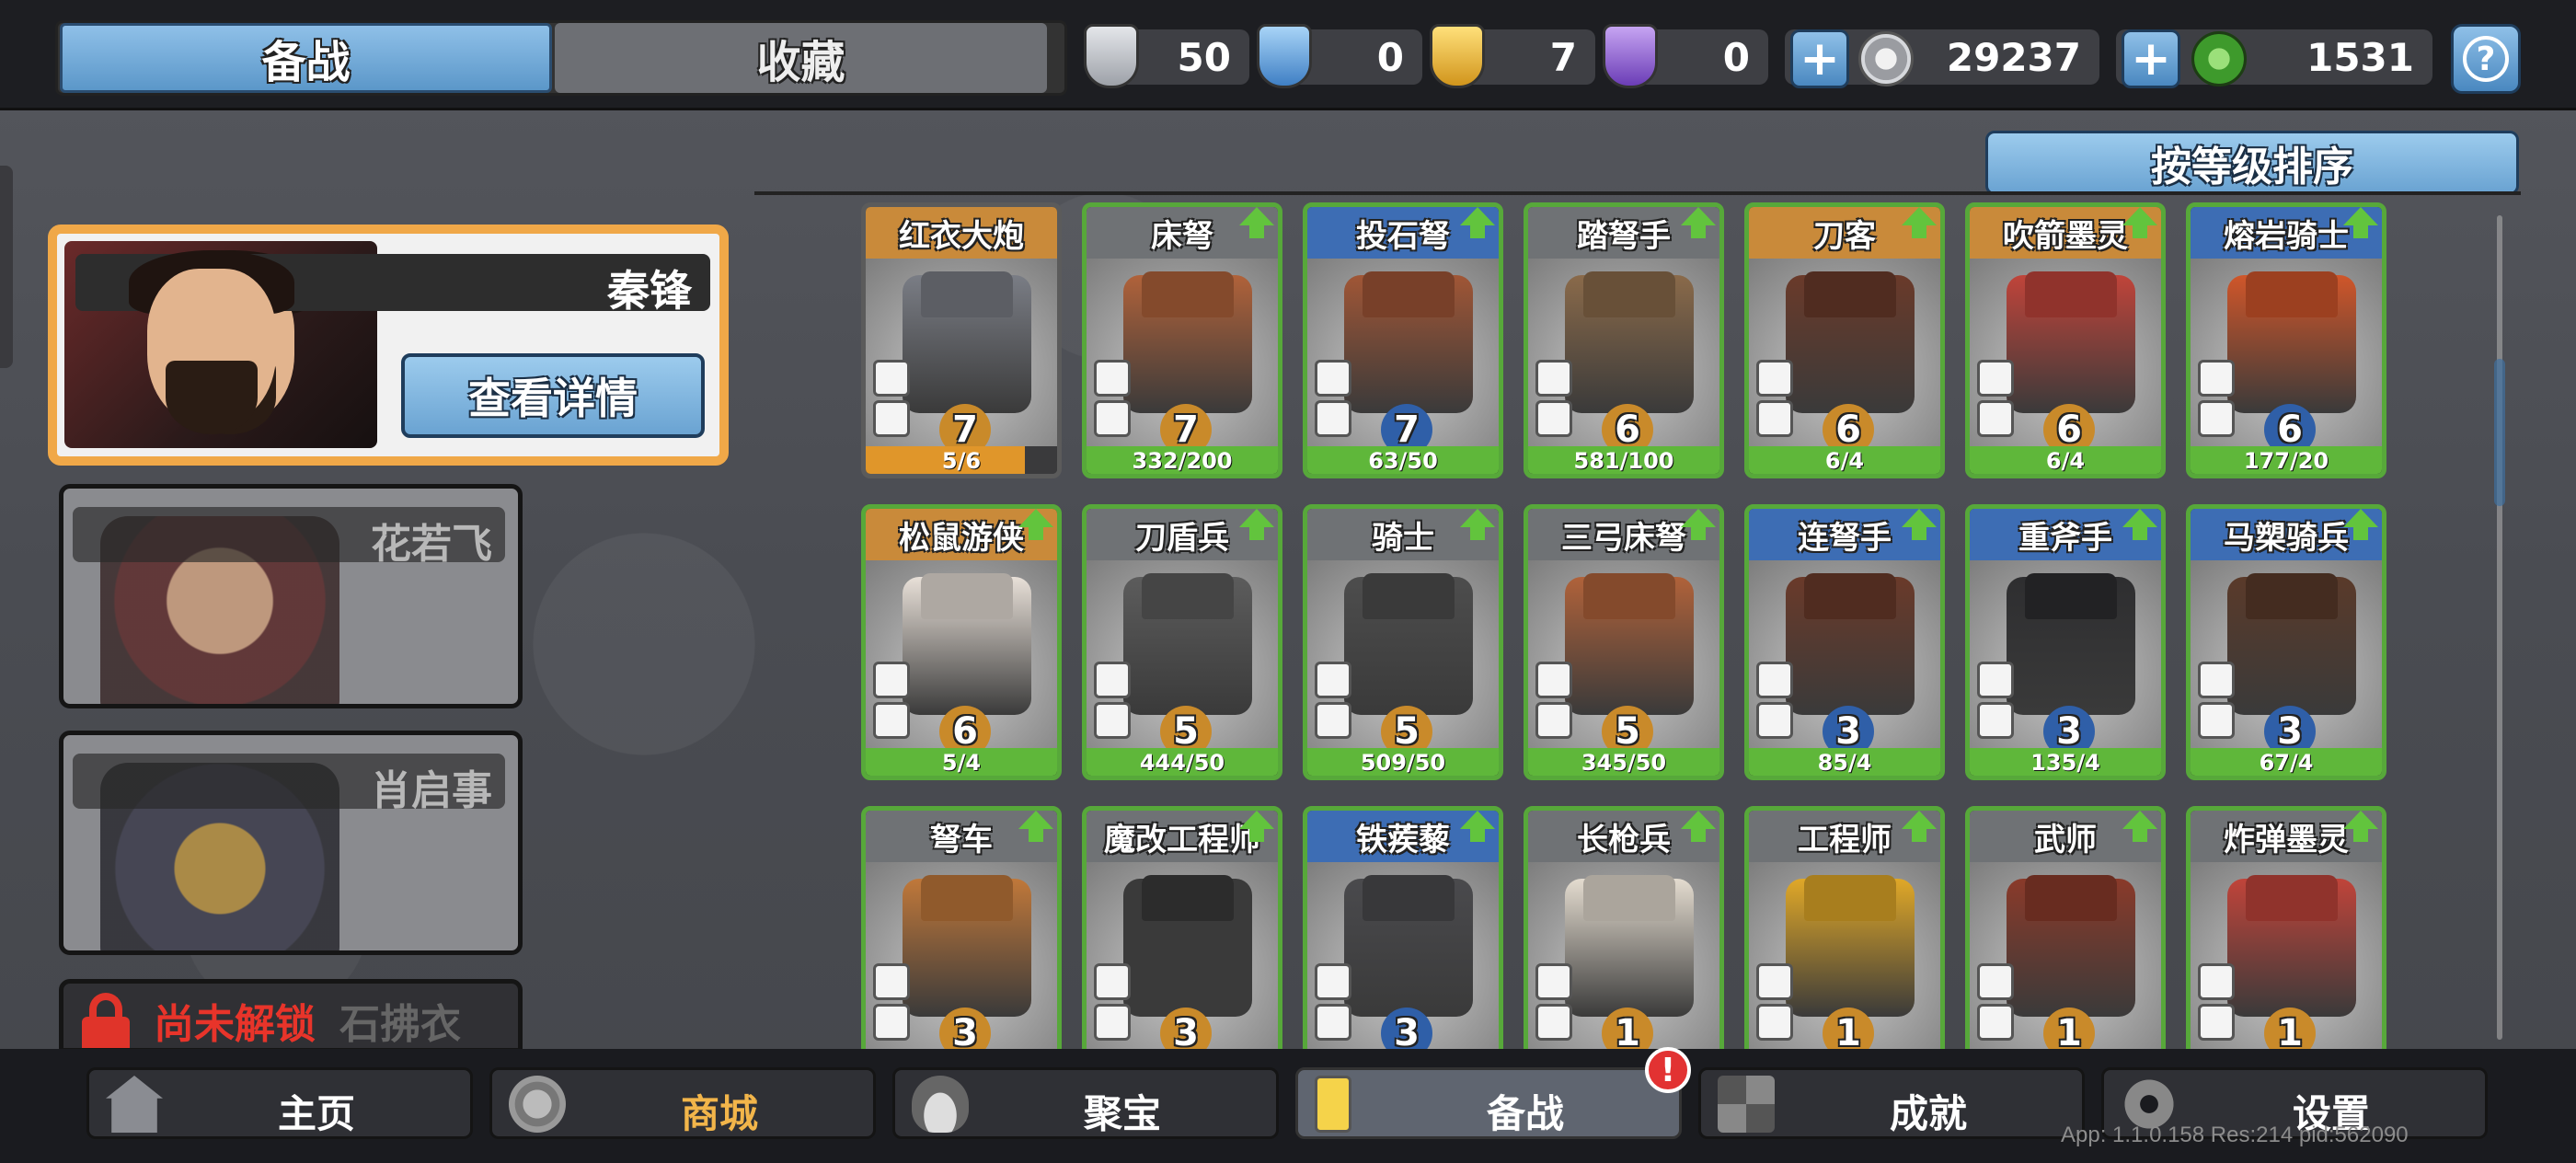  Describe the element at coordinates (2499, 628) in the screenshot. I see `scrollbar-track` at that location.